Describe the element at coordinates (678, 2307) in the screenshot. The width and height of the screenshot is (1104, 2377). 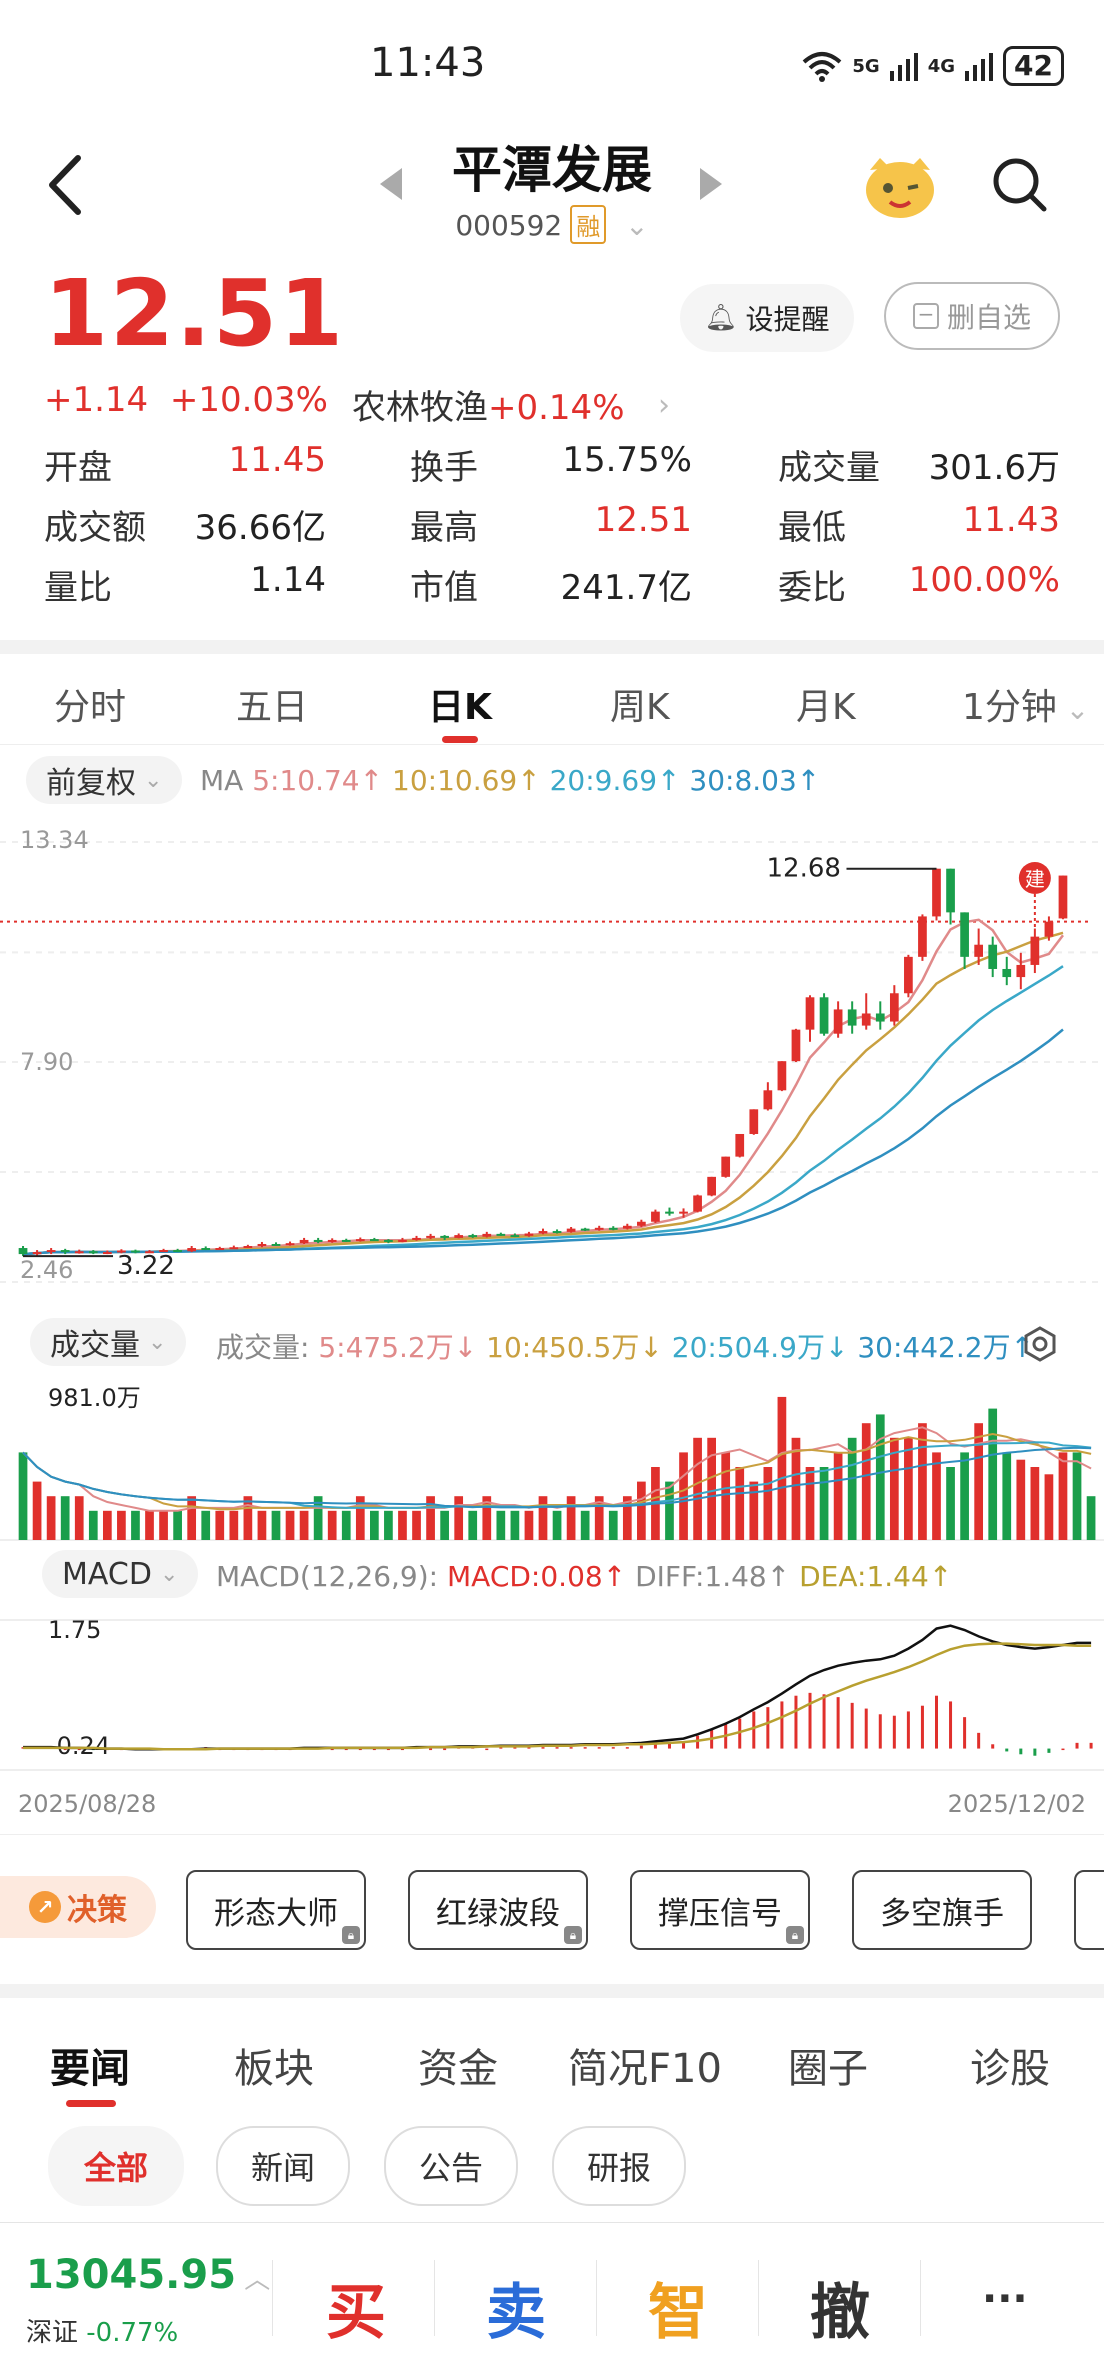
I see `smart-button: 智` at that location.